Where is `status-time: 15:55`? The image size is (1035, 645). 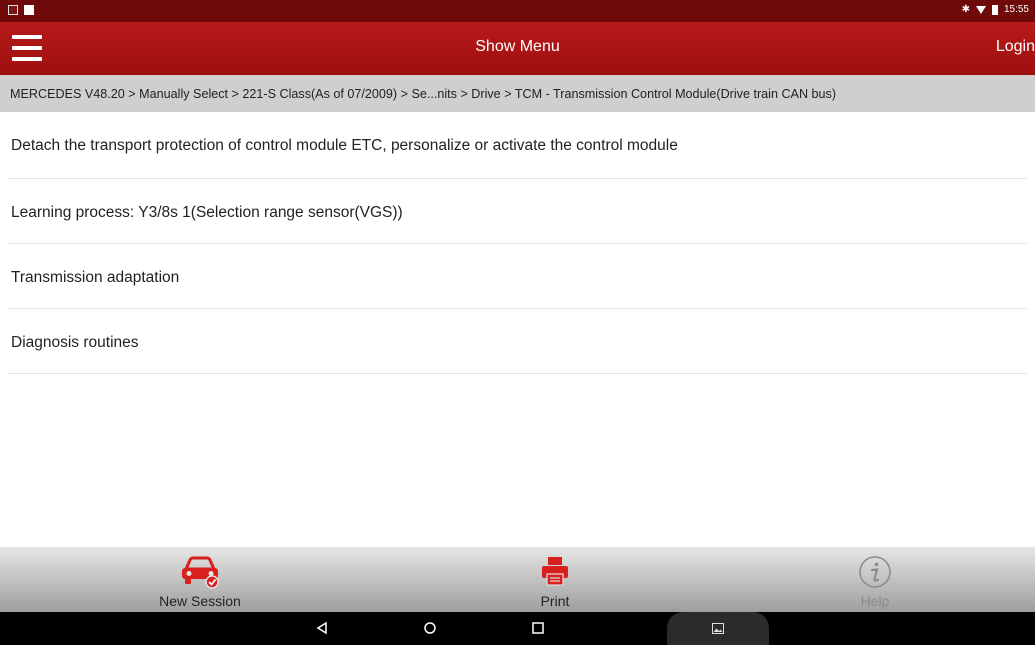 status-time: 15:55 is located at coordinates (1016, 9).